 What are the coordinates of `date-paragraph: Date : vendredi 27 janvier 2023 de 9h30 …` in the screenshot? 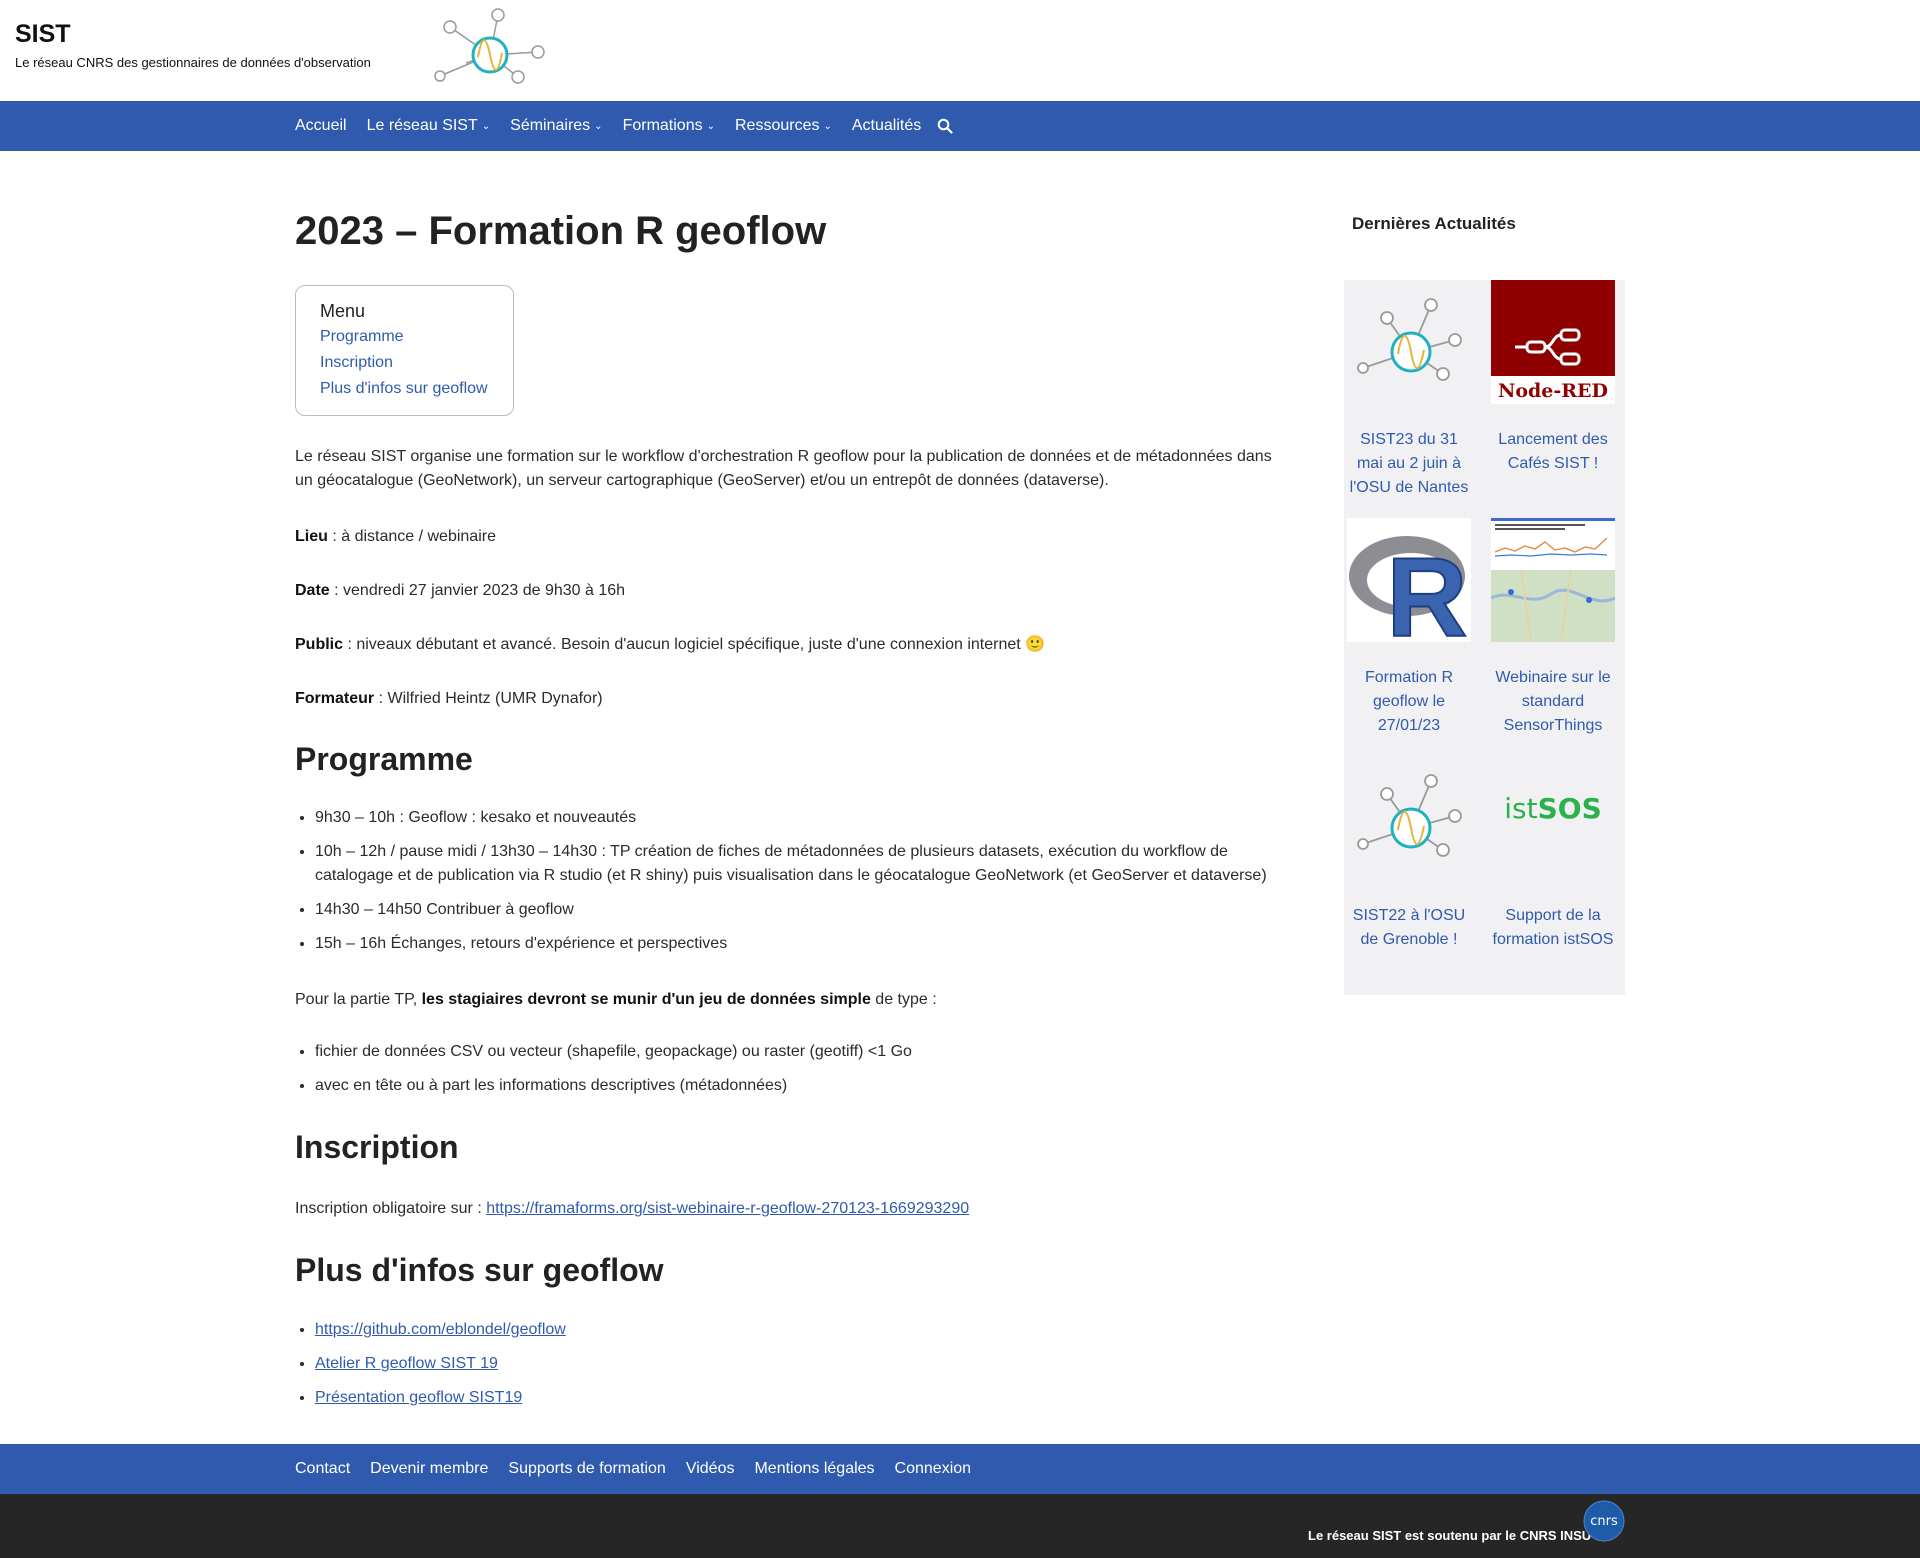 It's located at (785, 591).